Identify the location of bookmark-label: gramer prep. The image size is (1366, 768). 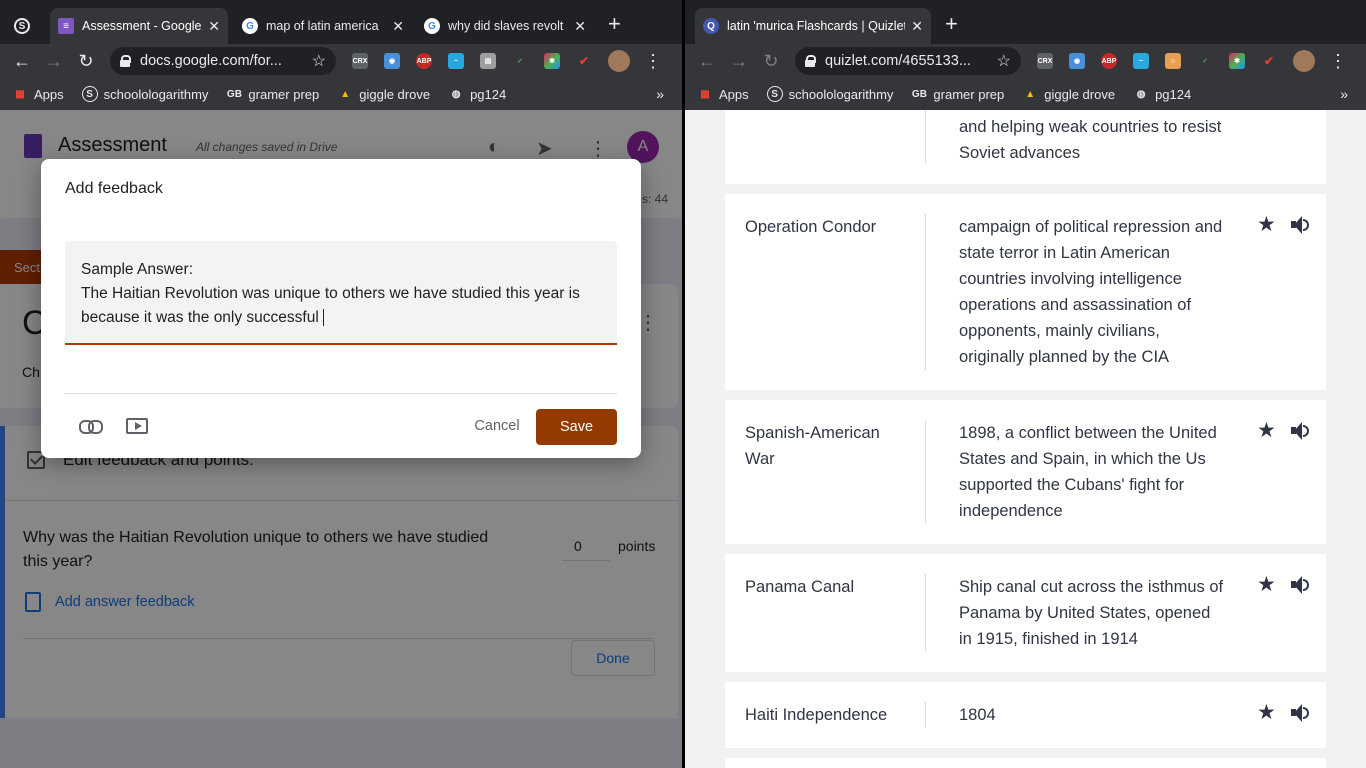
(969, 94).